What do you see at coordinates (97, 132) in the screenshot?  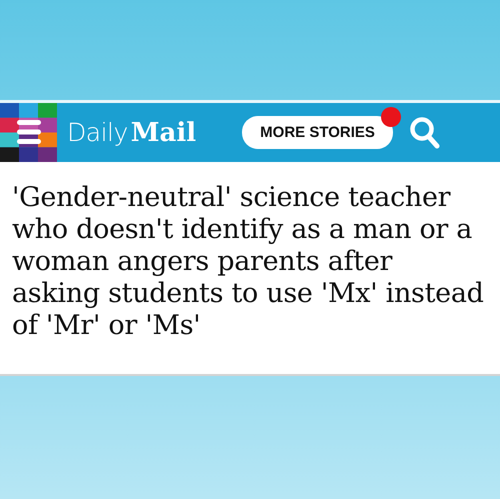 I see `logo-text: Daily` at bounding box center [97, 132].